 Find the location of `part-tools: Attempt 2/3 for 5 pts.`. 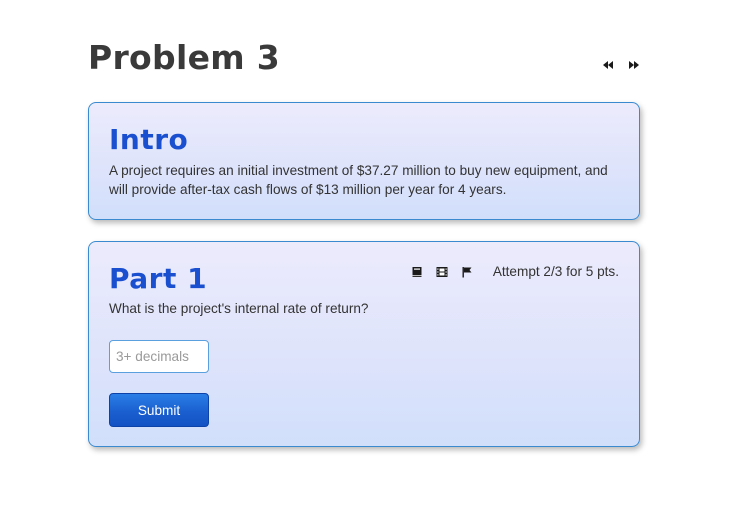

part-tools: Attempt 2/3 for 5 pts. is located at coordinates (515, 271).